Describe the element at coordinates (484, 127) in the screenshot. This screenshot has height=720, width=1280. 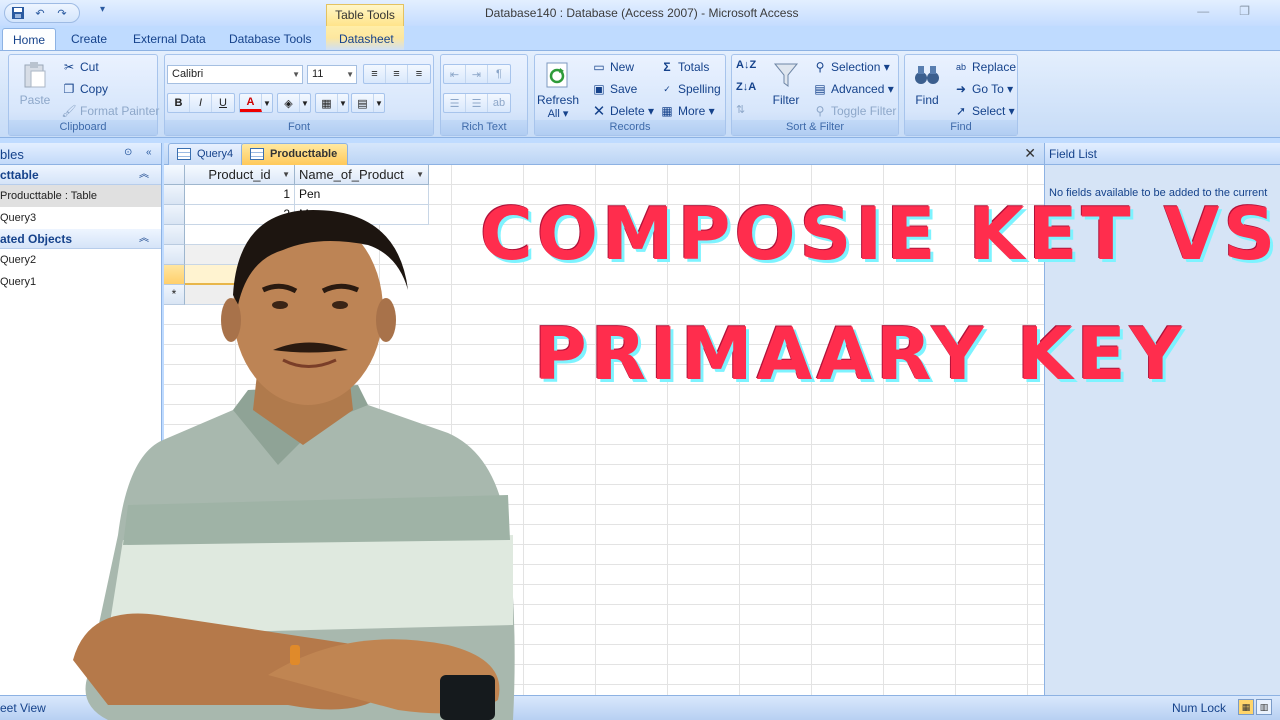
I see `rich-text-group-label: Rich Text` at that location.